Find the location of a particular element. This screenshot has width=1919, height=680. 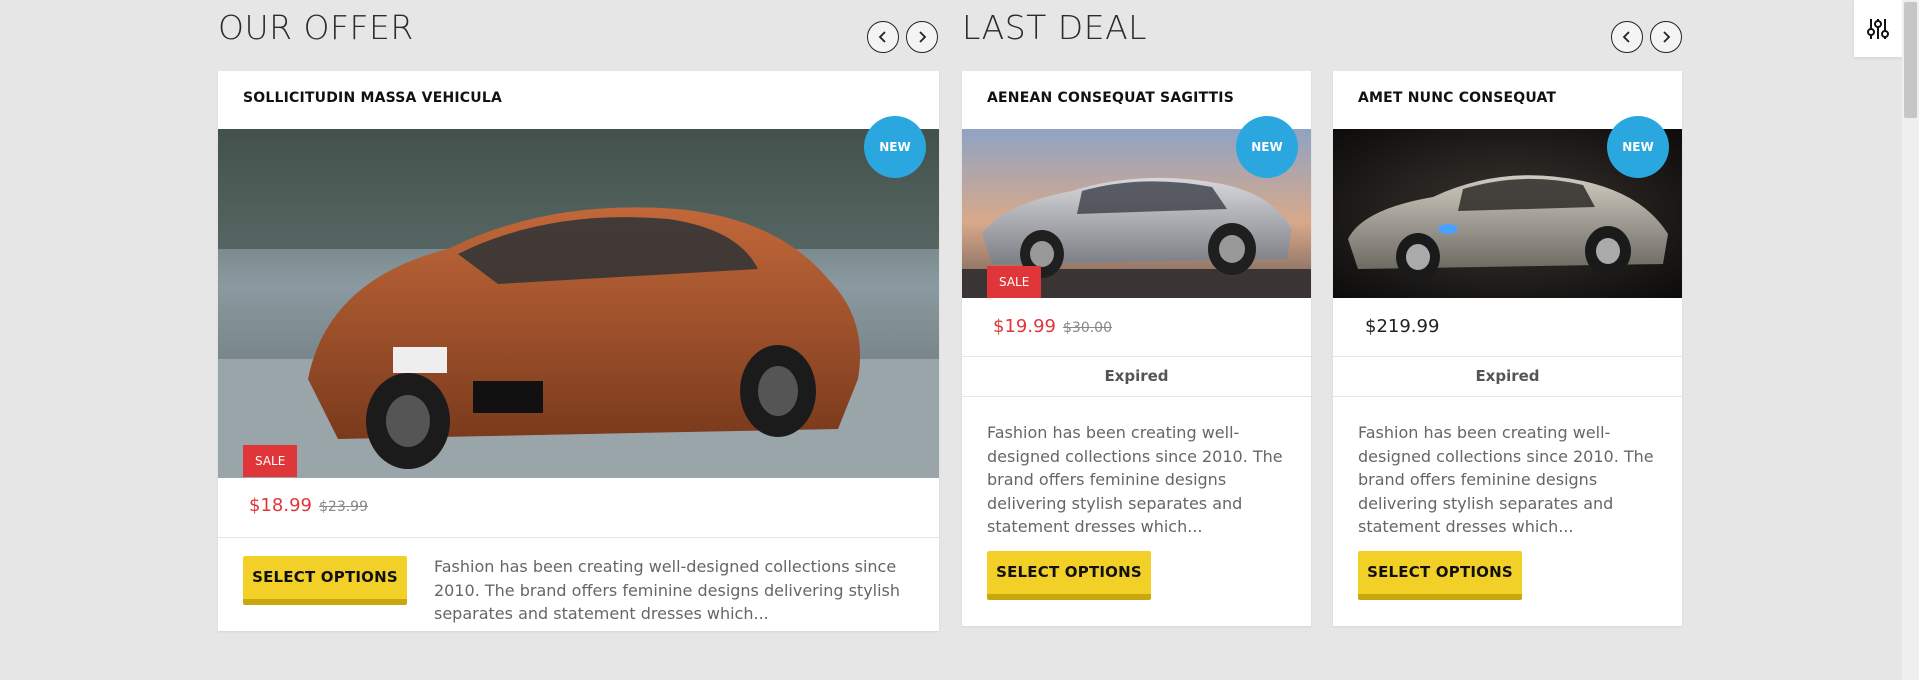

product-title: SOLLICITUDIN MASSA VEHICULA is located at coordinates (372, 98).